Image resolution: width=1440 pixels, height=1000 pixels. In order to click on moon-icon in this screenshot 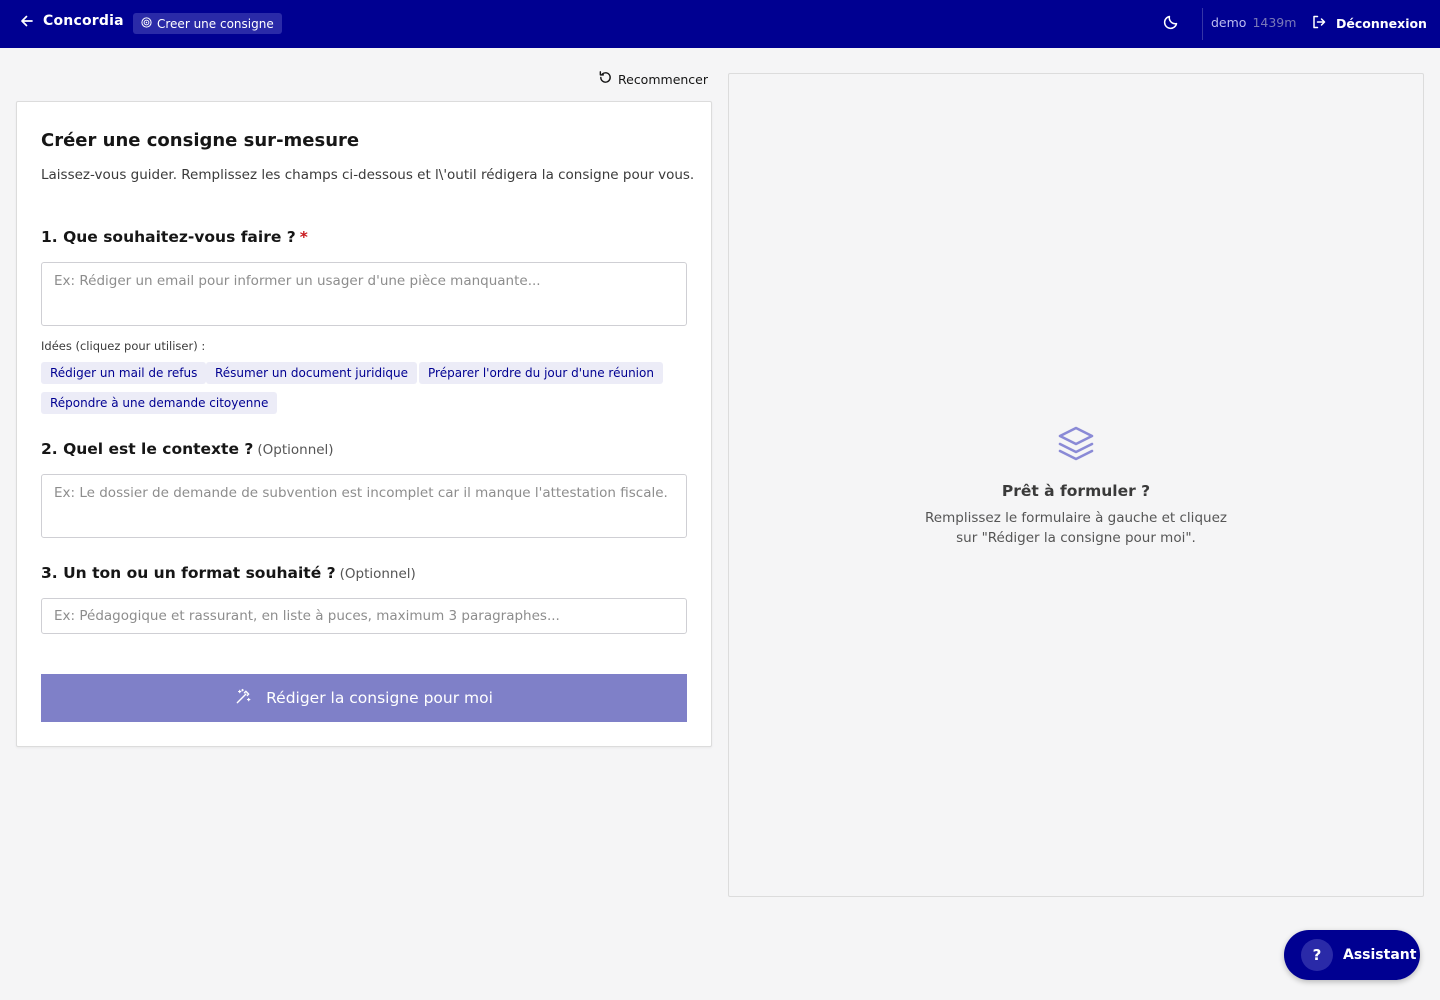, I will do `click(1171, 24)`.